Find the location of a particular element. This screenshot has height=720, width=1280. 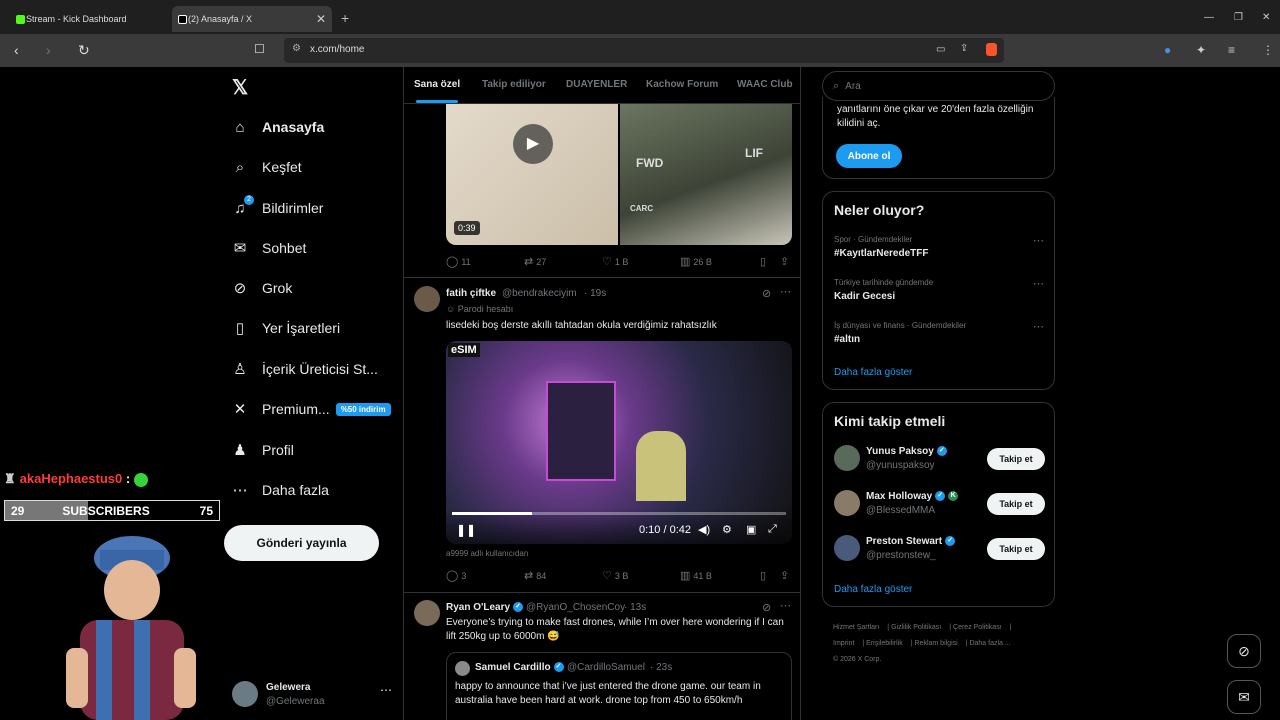

nav-more: ⋯ Daha fazla is located at coordinates (279, 490).